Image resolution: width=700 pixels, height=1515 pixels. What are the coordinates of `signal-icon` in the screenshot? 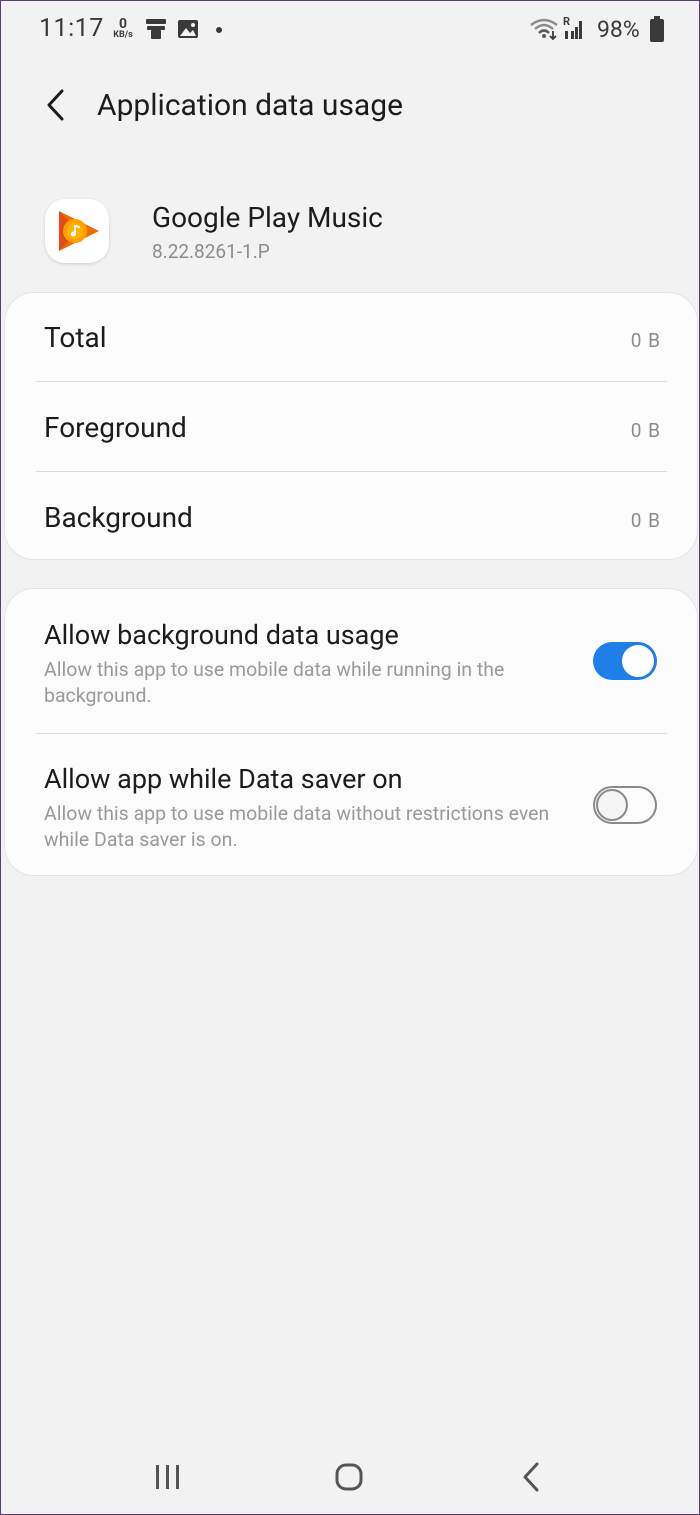 It's located at (573, 30).